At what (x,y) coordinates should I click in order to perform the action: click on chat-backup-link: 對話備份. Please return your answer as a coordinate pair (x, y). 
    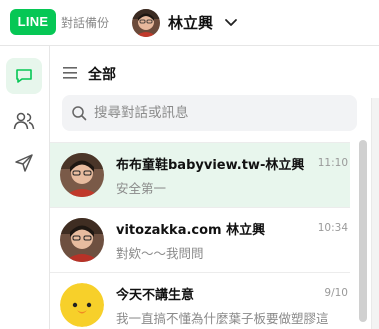
    Looking at the image, I should click on (85, 22).